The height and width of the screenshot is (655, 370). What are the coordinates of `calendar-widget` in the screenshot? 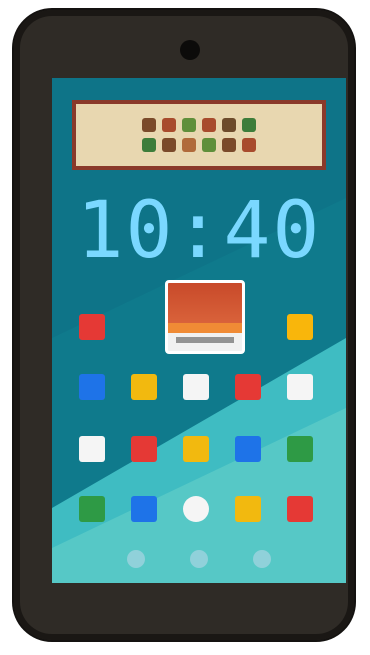 It's located at (205, 317).